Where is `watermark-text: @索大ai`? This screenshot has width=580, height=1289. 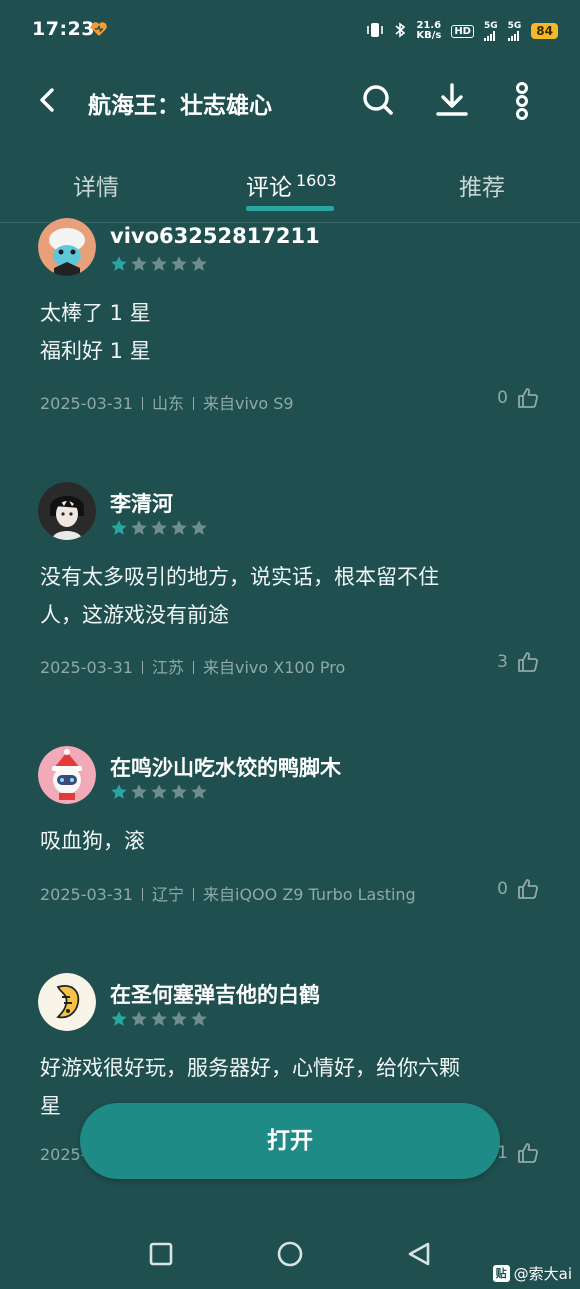 watermark-text: @索大ai is located at coordinates (542, 1274).